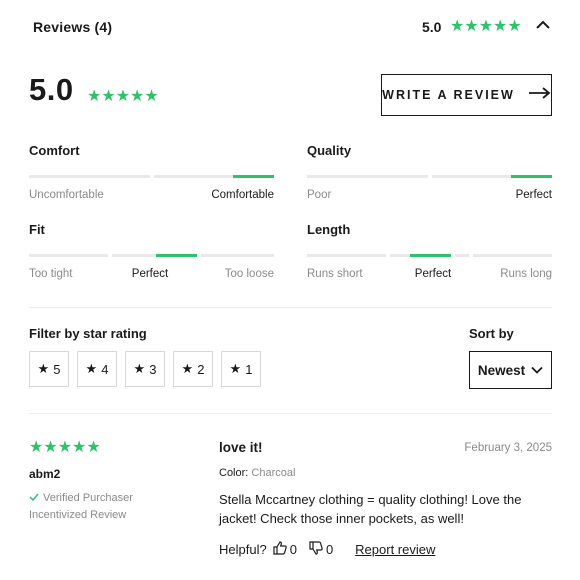 The width and height of the screenshot is (580, 580). Describe the element at coordinates (531, 176) in the screenshot. I see `quality-segment-selected` at that location.